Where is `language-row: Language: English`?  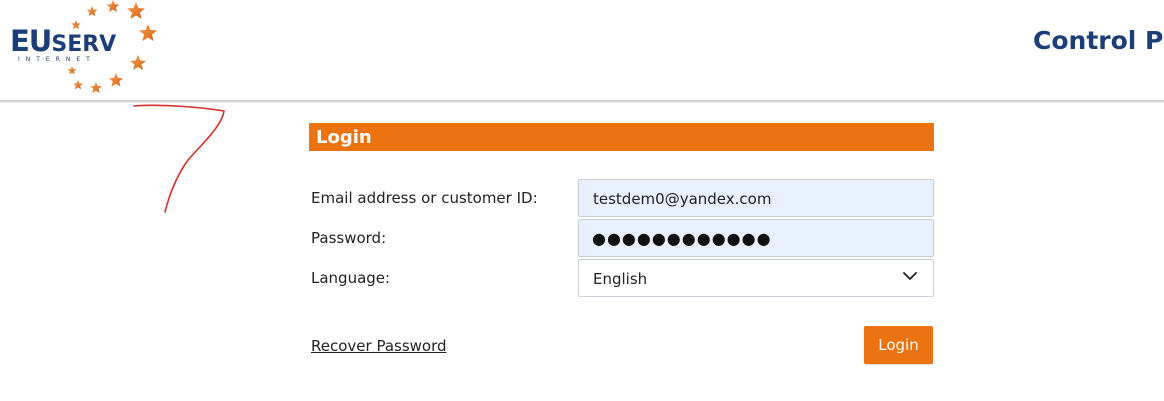
language-row: Language: English is located at coordinates (621, 278).